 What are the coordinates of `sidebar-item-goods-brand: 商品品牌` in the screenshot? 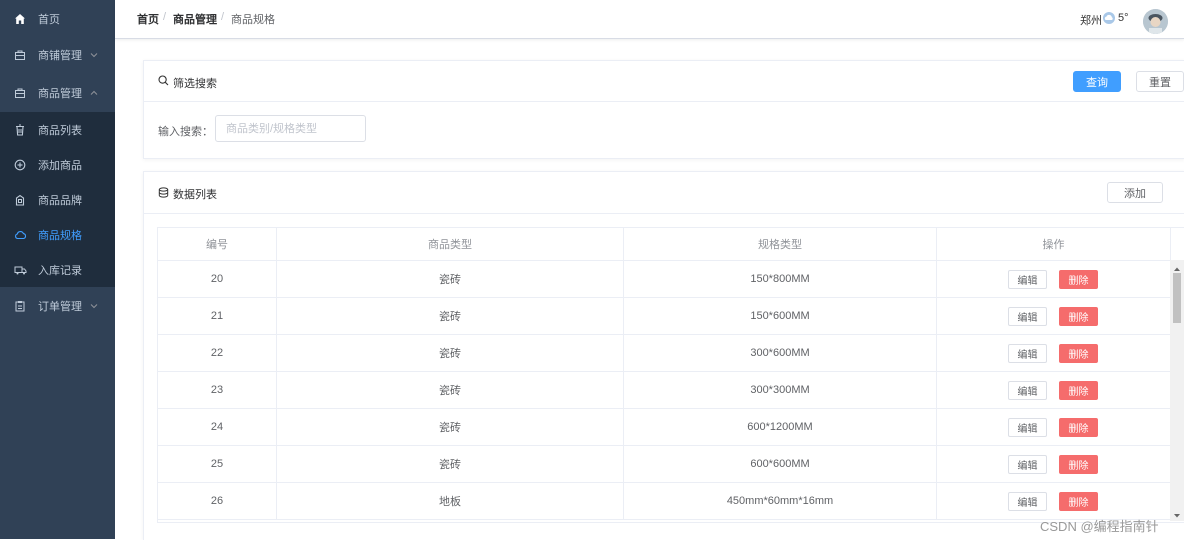 It's located at (57, 199).